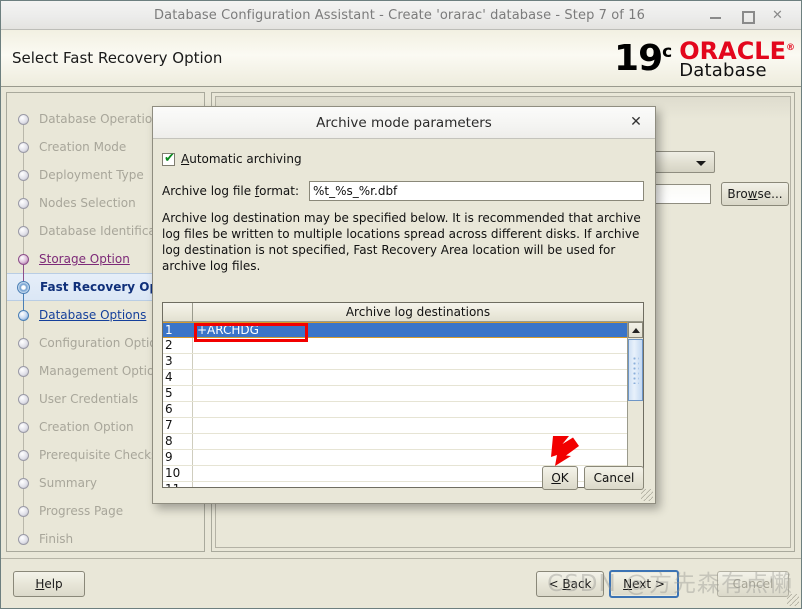 This screenshot has height=609, width=802. What do you see at coordinates (241, 159) in the screenshot?
I see `automatic-archiving-label: Automatic archiving` at bounding box center [241, 159].